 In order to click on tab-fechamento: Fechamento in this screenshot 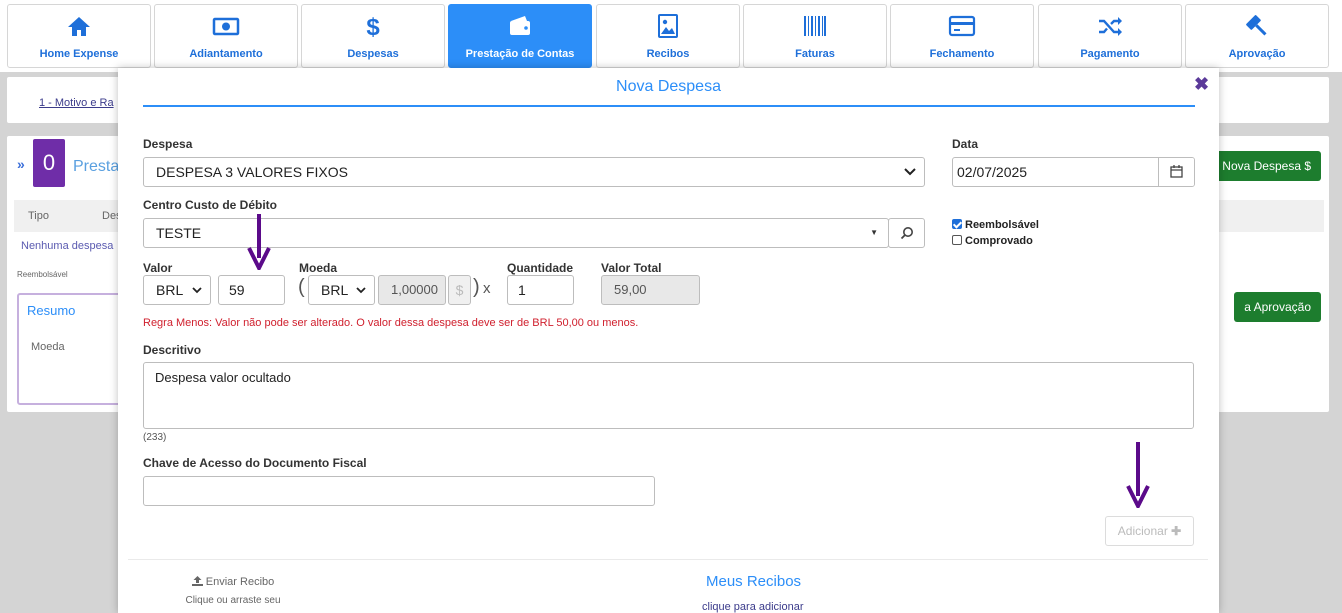, I will do `click(962, 36)`.